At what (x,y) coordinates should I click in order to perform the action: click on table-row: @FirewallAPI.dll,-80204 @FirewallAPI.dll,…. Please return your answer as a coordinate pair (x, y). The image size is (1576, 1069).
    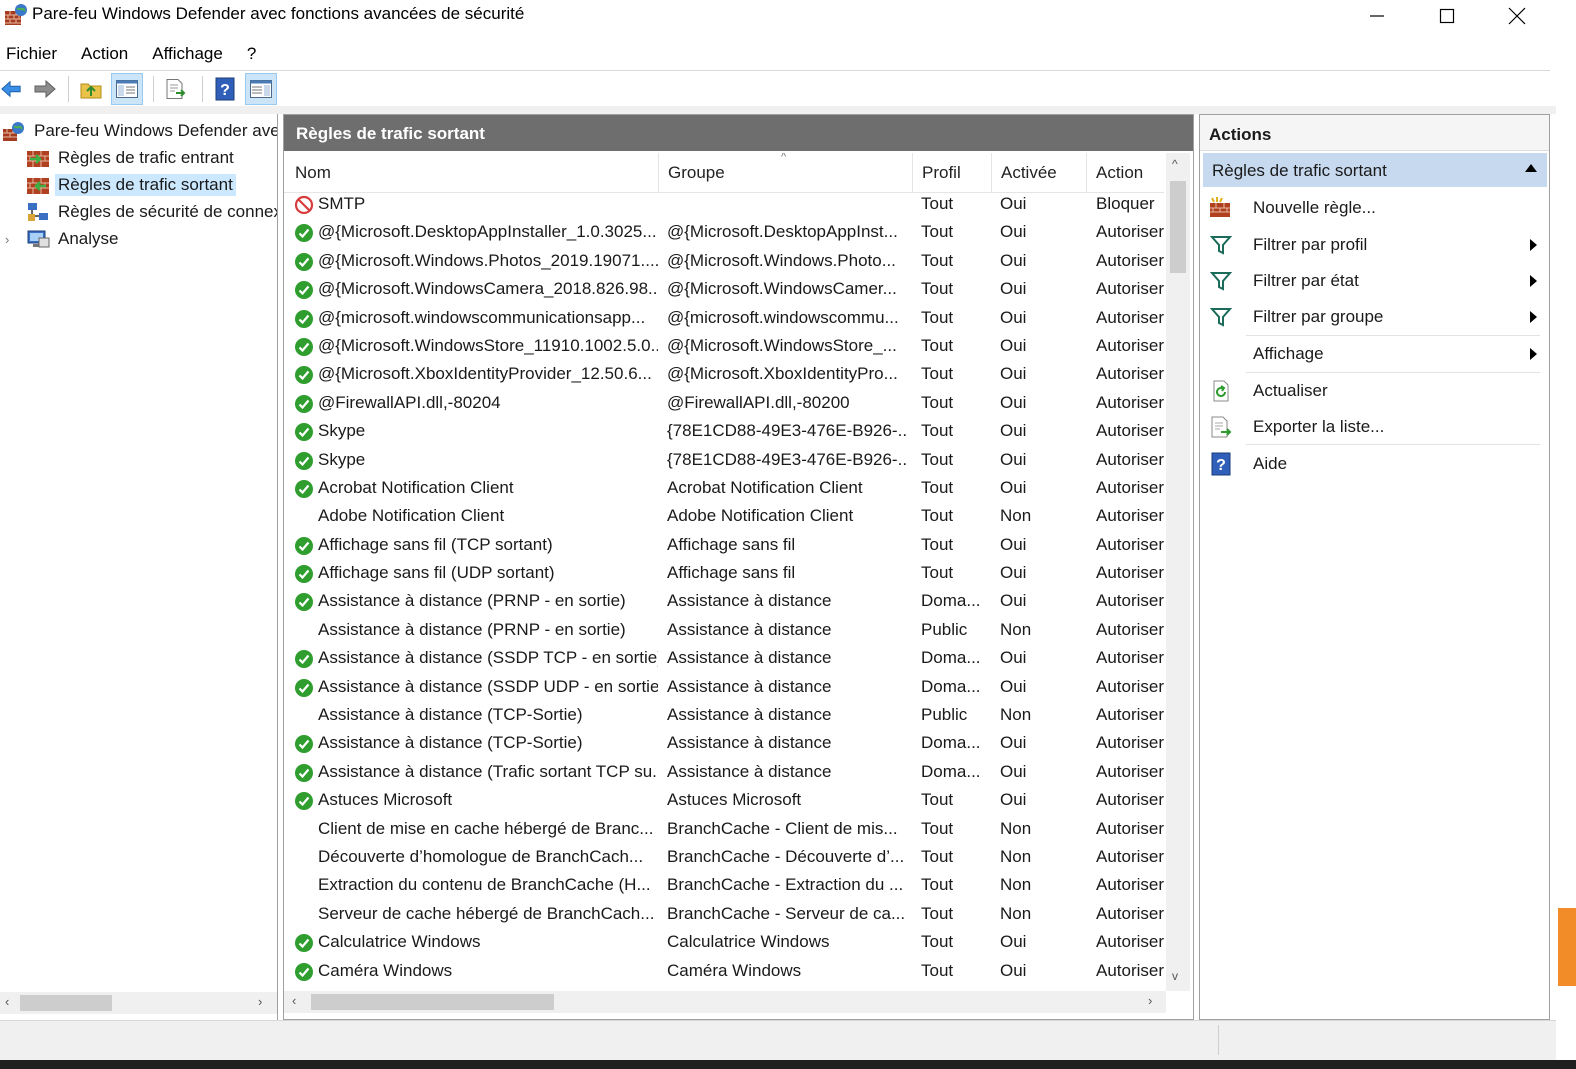
    Looking at the image, I should click on (724, 404).